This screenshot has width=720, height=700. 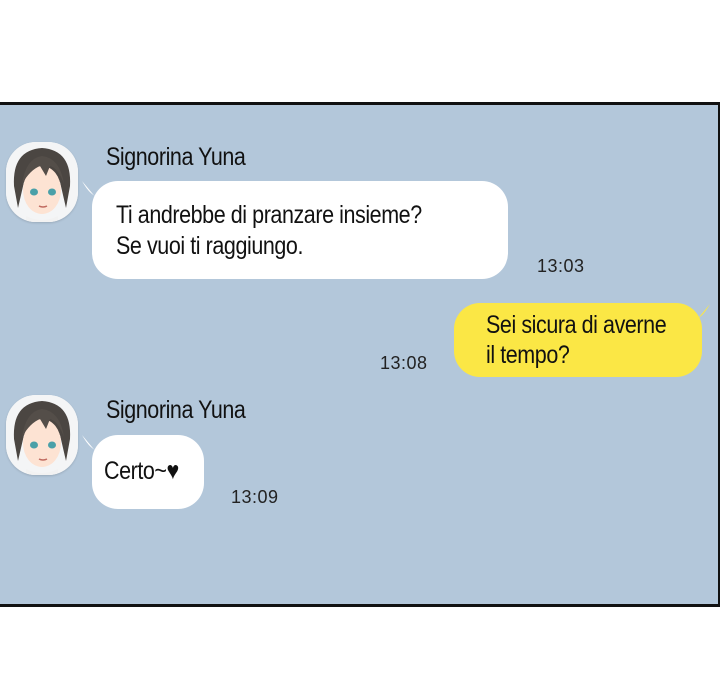 What do you see at coordinates (528, 355) in the screenshot?
I see `message-line: il tempo?` at bounding box center [528, 355].